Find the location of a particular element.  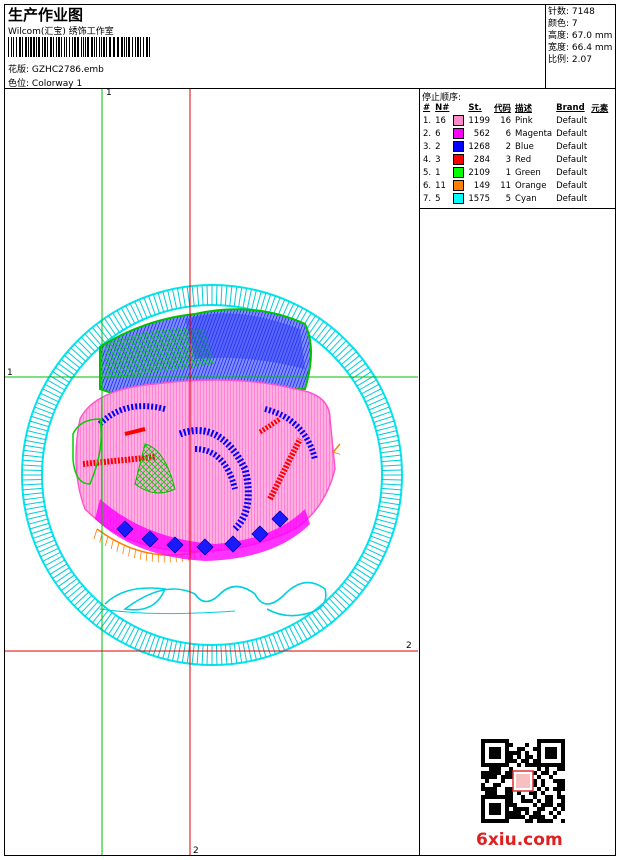

row-code: 5 is located at coordinates (508, 198).